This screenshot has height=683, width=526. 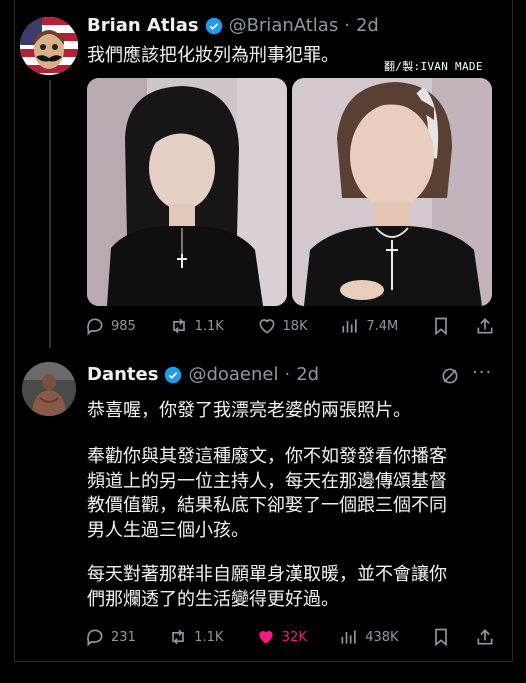 I want to click on tweet1-header: Brian Atlas @BrianAtlas · 2d, so click(x=233, y=25).